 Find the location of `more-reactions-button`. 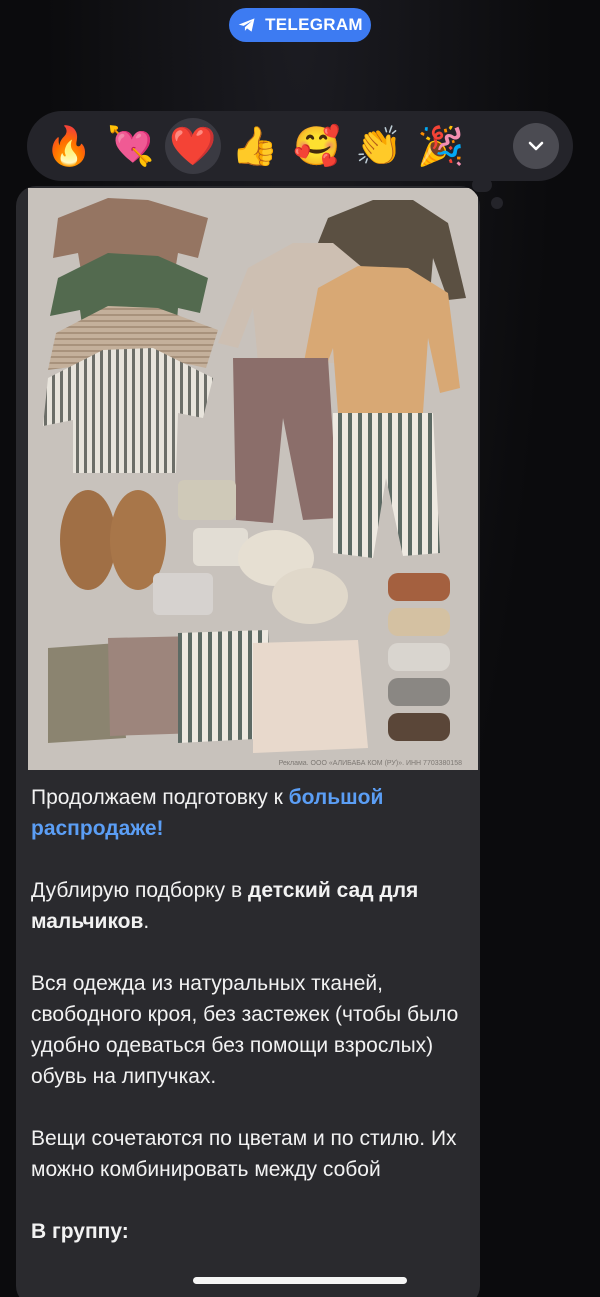

more-reactions-button is located at coordinates (536, 146).